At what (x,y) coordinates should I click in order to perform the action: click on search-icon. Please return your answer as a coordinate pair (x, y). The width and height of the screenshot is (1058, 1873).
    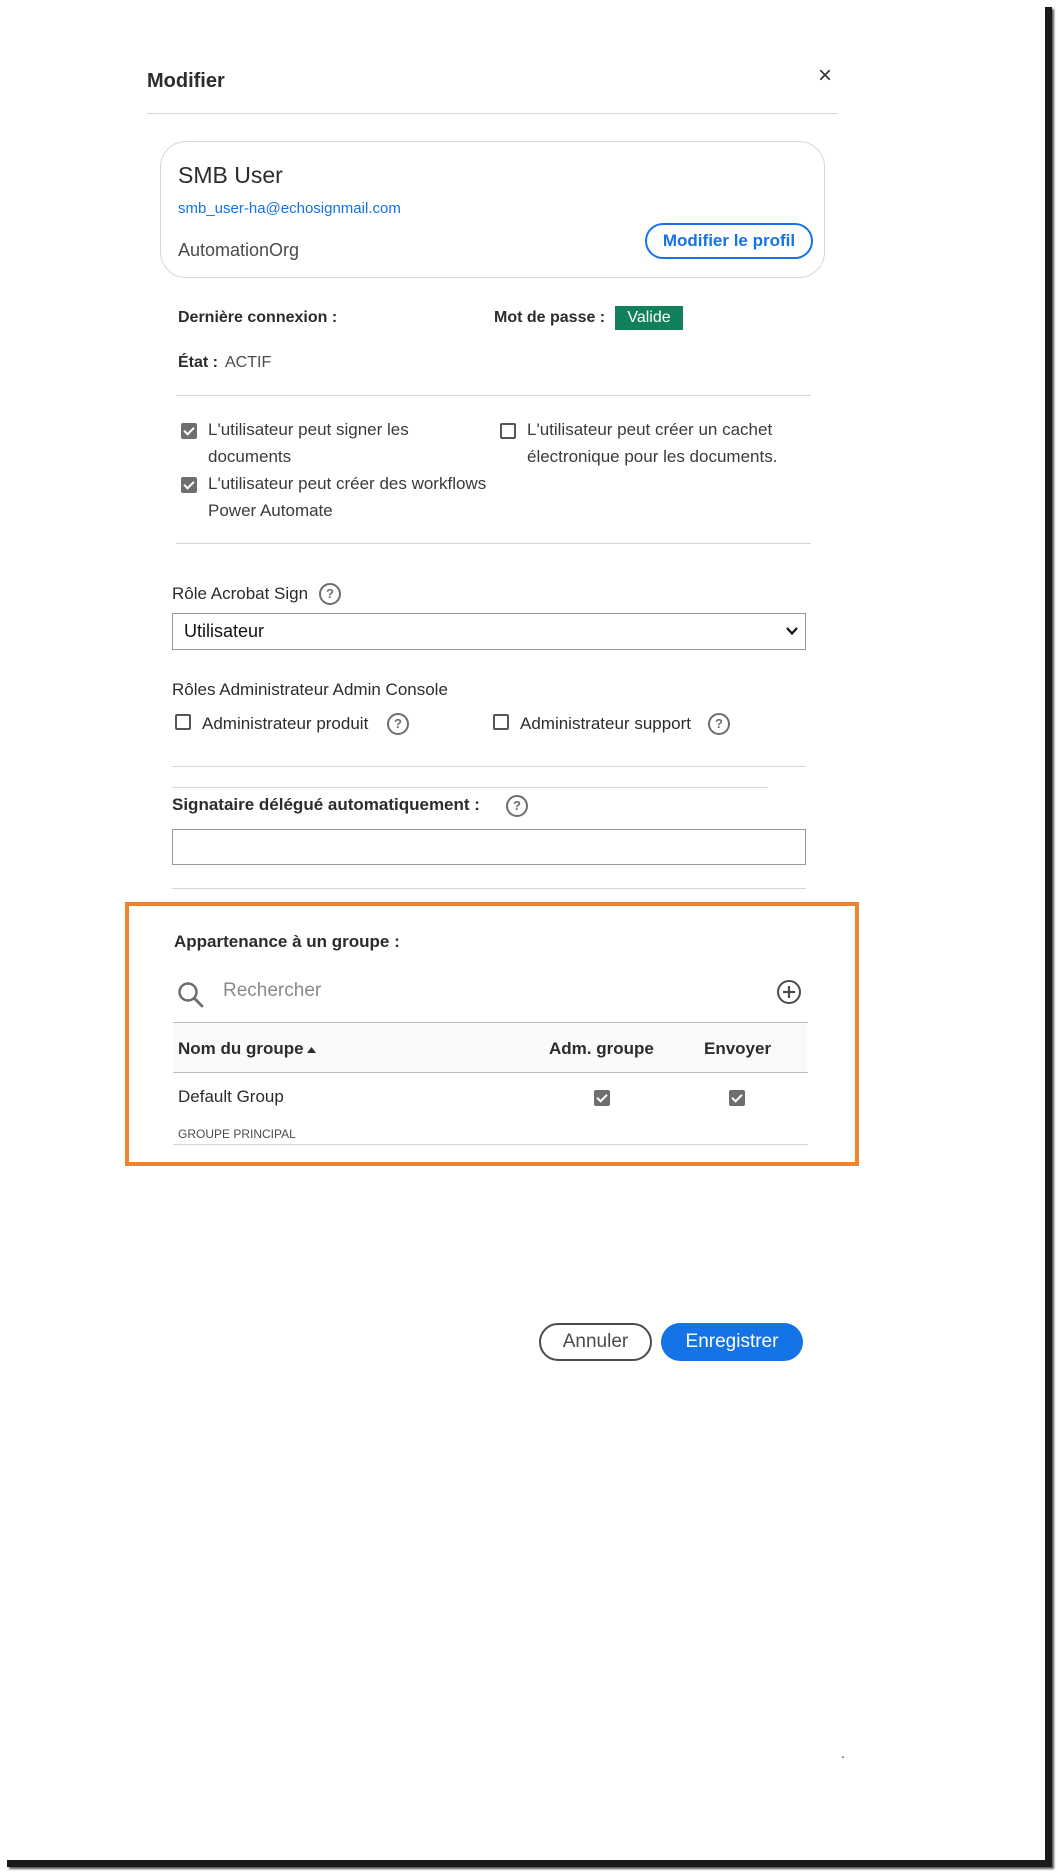
    Looking at the image, I should click on (191, 995).